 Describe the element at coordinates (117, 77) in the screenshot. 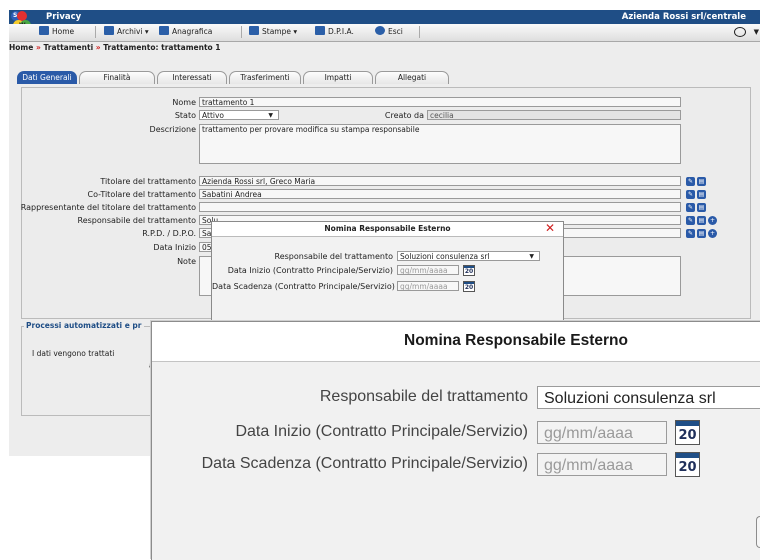

I see `tab-finalita: Finalità` at that location.